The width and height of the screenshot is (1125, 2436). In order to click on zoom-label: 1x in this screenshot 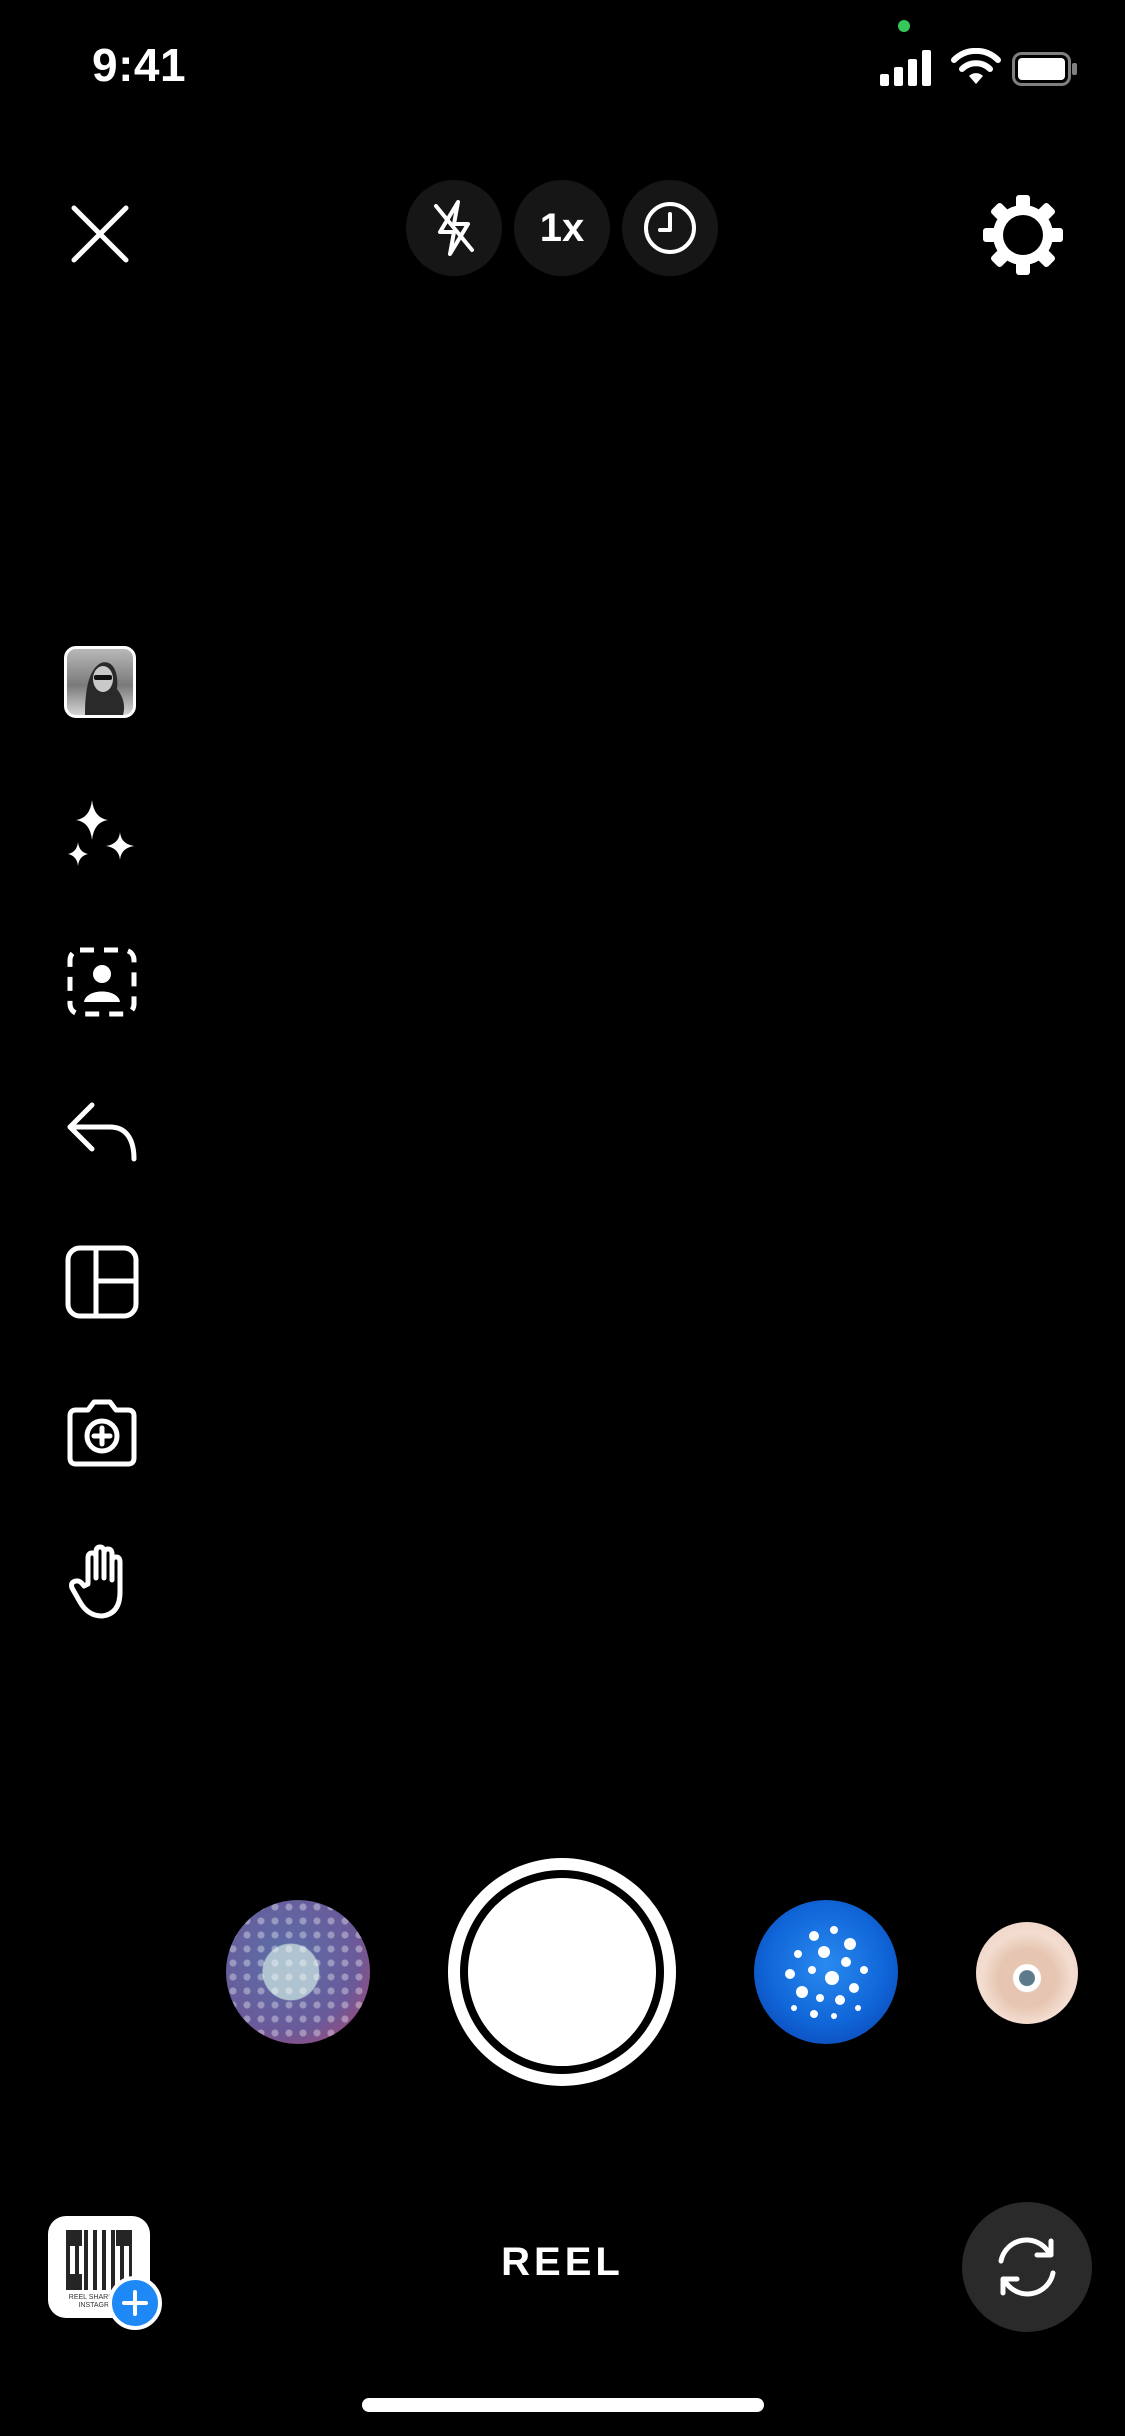, I will do `click(562, 227)`.